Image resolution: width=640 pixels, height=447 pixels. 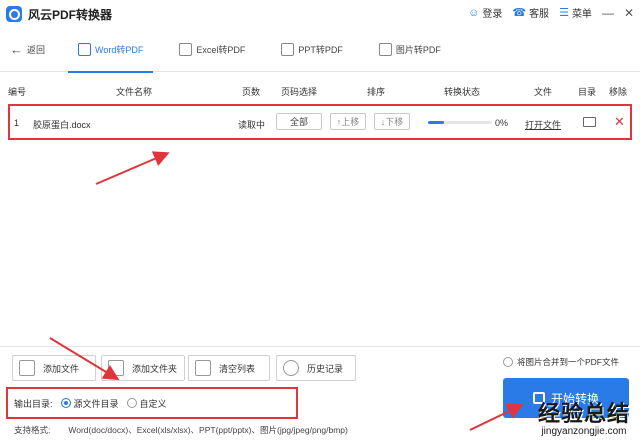 What do you see at coordinates (203, 368) in the screenshot?
I see `trash-icon` at bounding box center [203, 368].